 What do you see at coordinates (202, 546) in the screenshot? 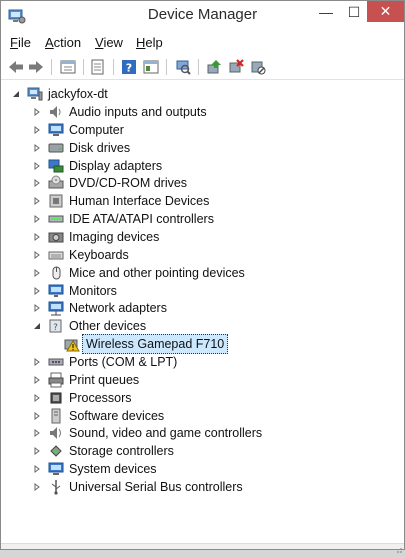
I see `status-strip` at bounding box center [202, 546].